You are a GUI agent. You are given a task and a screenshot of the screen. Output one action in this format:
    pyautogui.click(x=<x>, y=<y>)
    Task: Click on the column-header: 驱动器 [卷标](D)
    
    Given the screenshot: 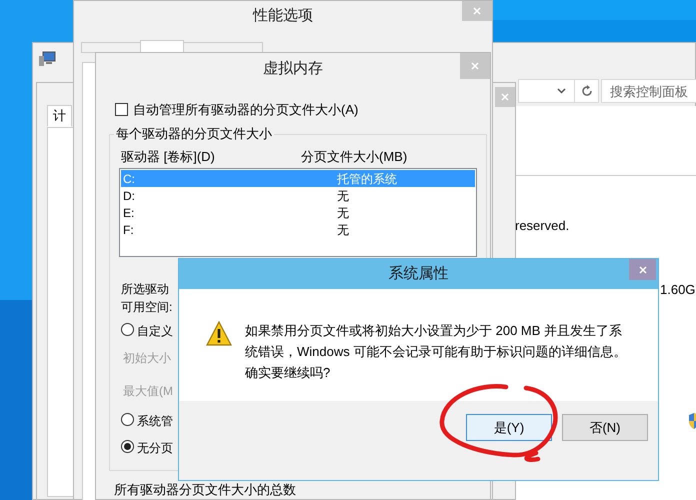 What is the action you would take?
    pyautogui.click(x=168, y=157)
    